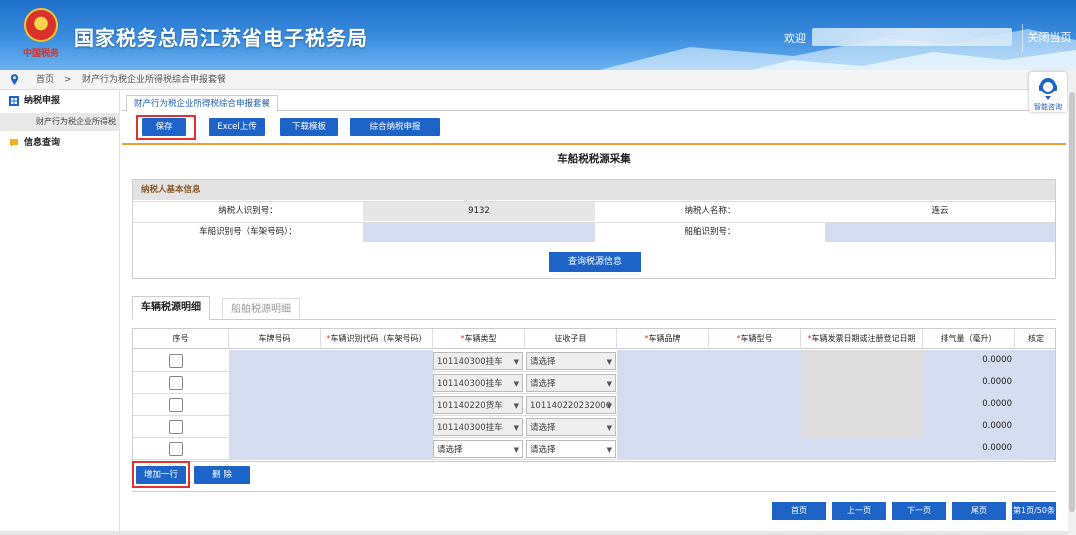 The height and width of the screenshot is (535, 1076). Describe the element at coordinates (1034, 511) in the screenshot. I see `page-info: 第1页/50条` at that location.